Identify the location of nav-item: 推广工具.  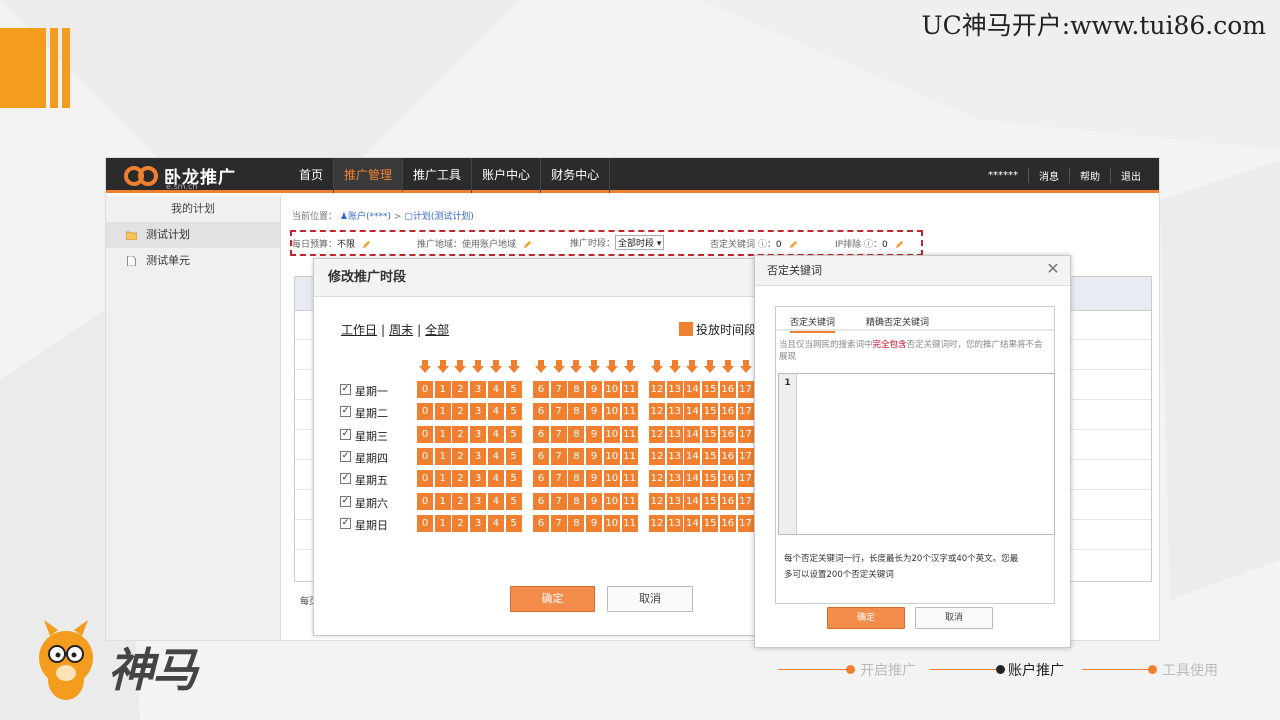
(438, 175).